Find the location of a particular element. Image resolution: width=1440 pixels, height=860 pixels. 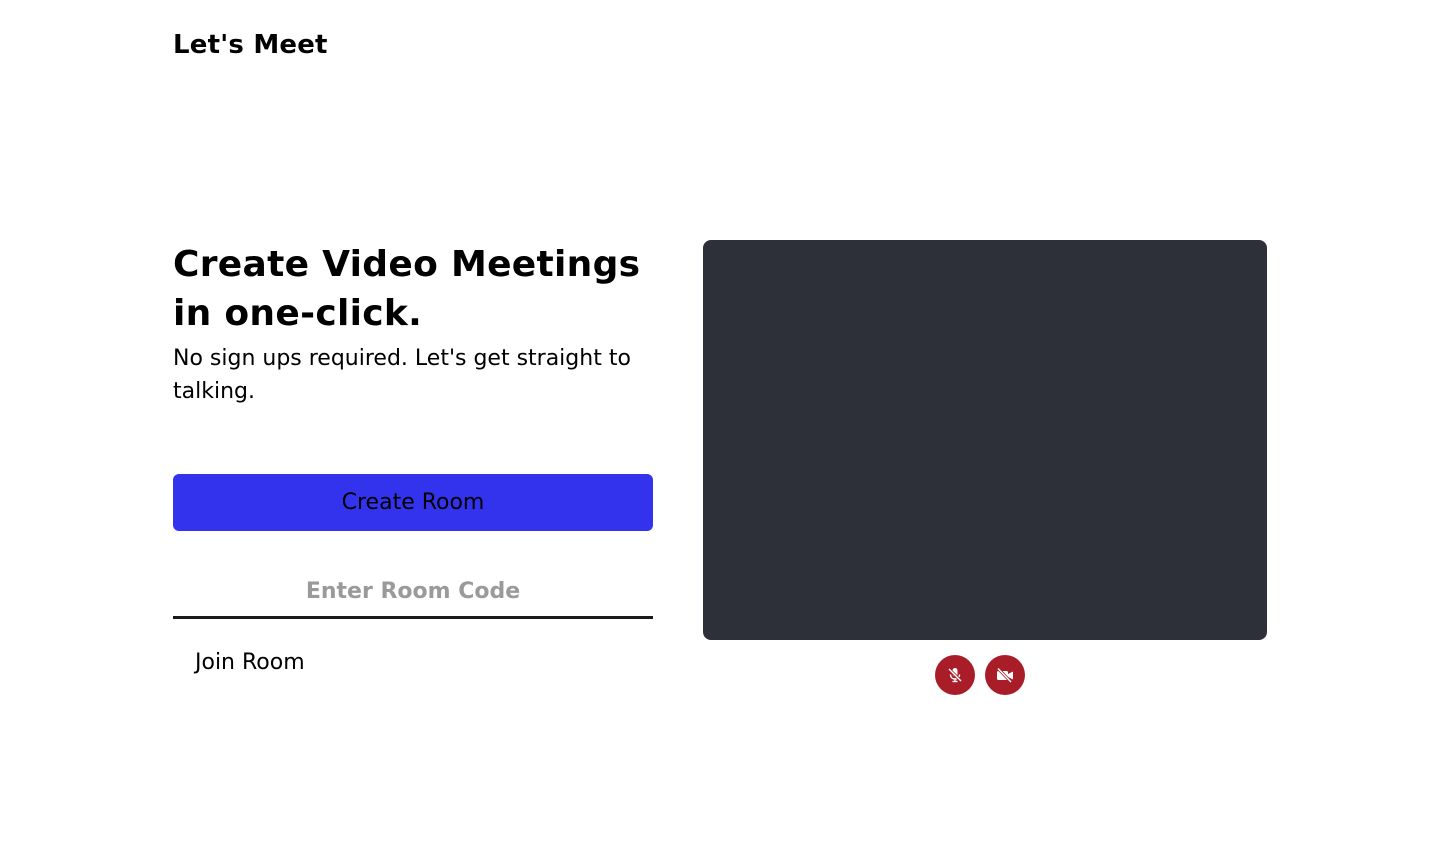

mic-off-icon is located at coordinates (955, 675).